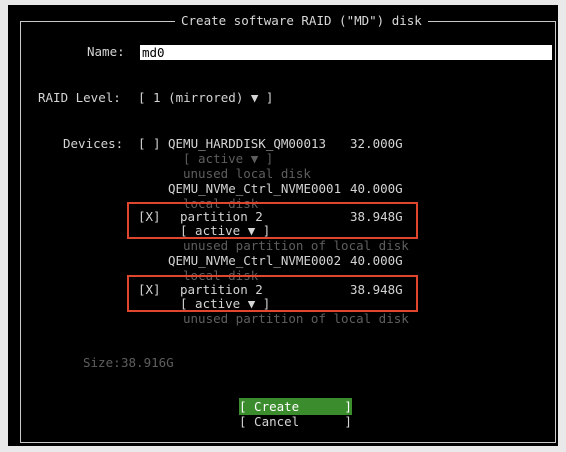 This screenshot has width=566, height=452. I want to click on device-checkbox-partition-2-a: [X], so click(149, 216).